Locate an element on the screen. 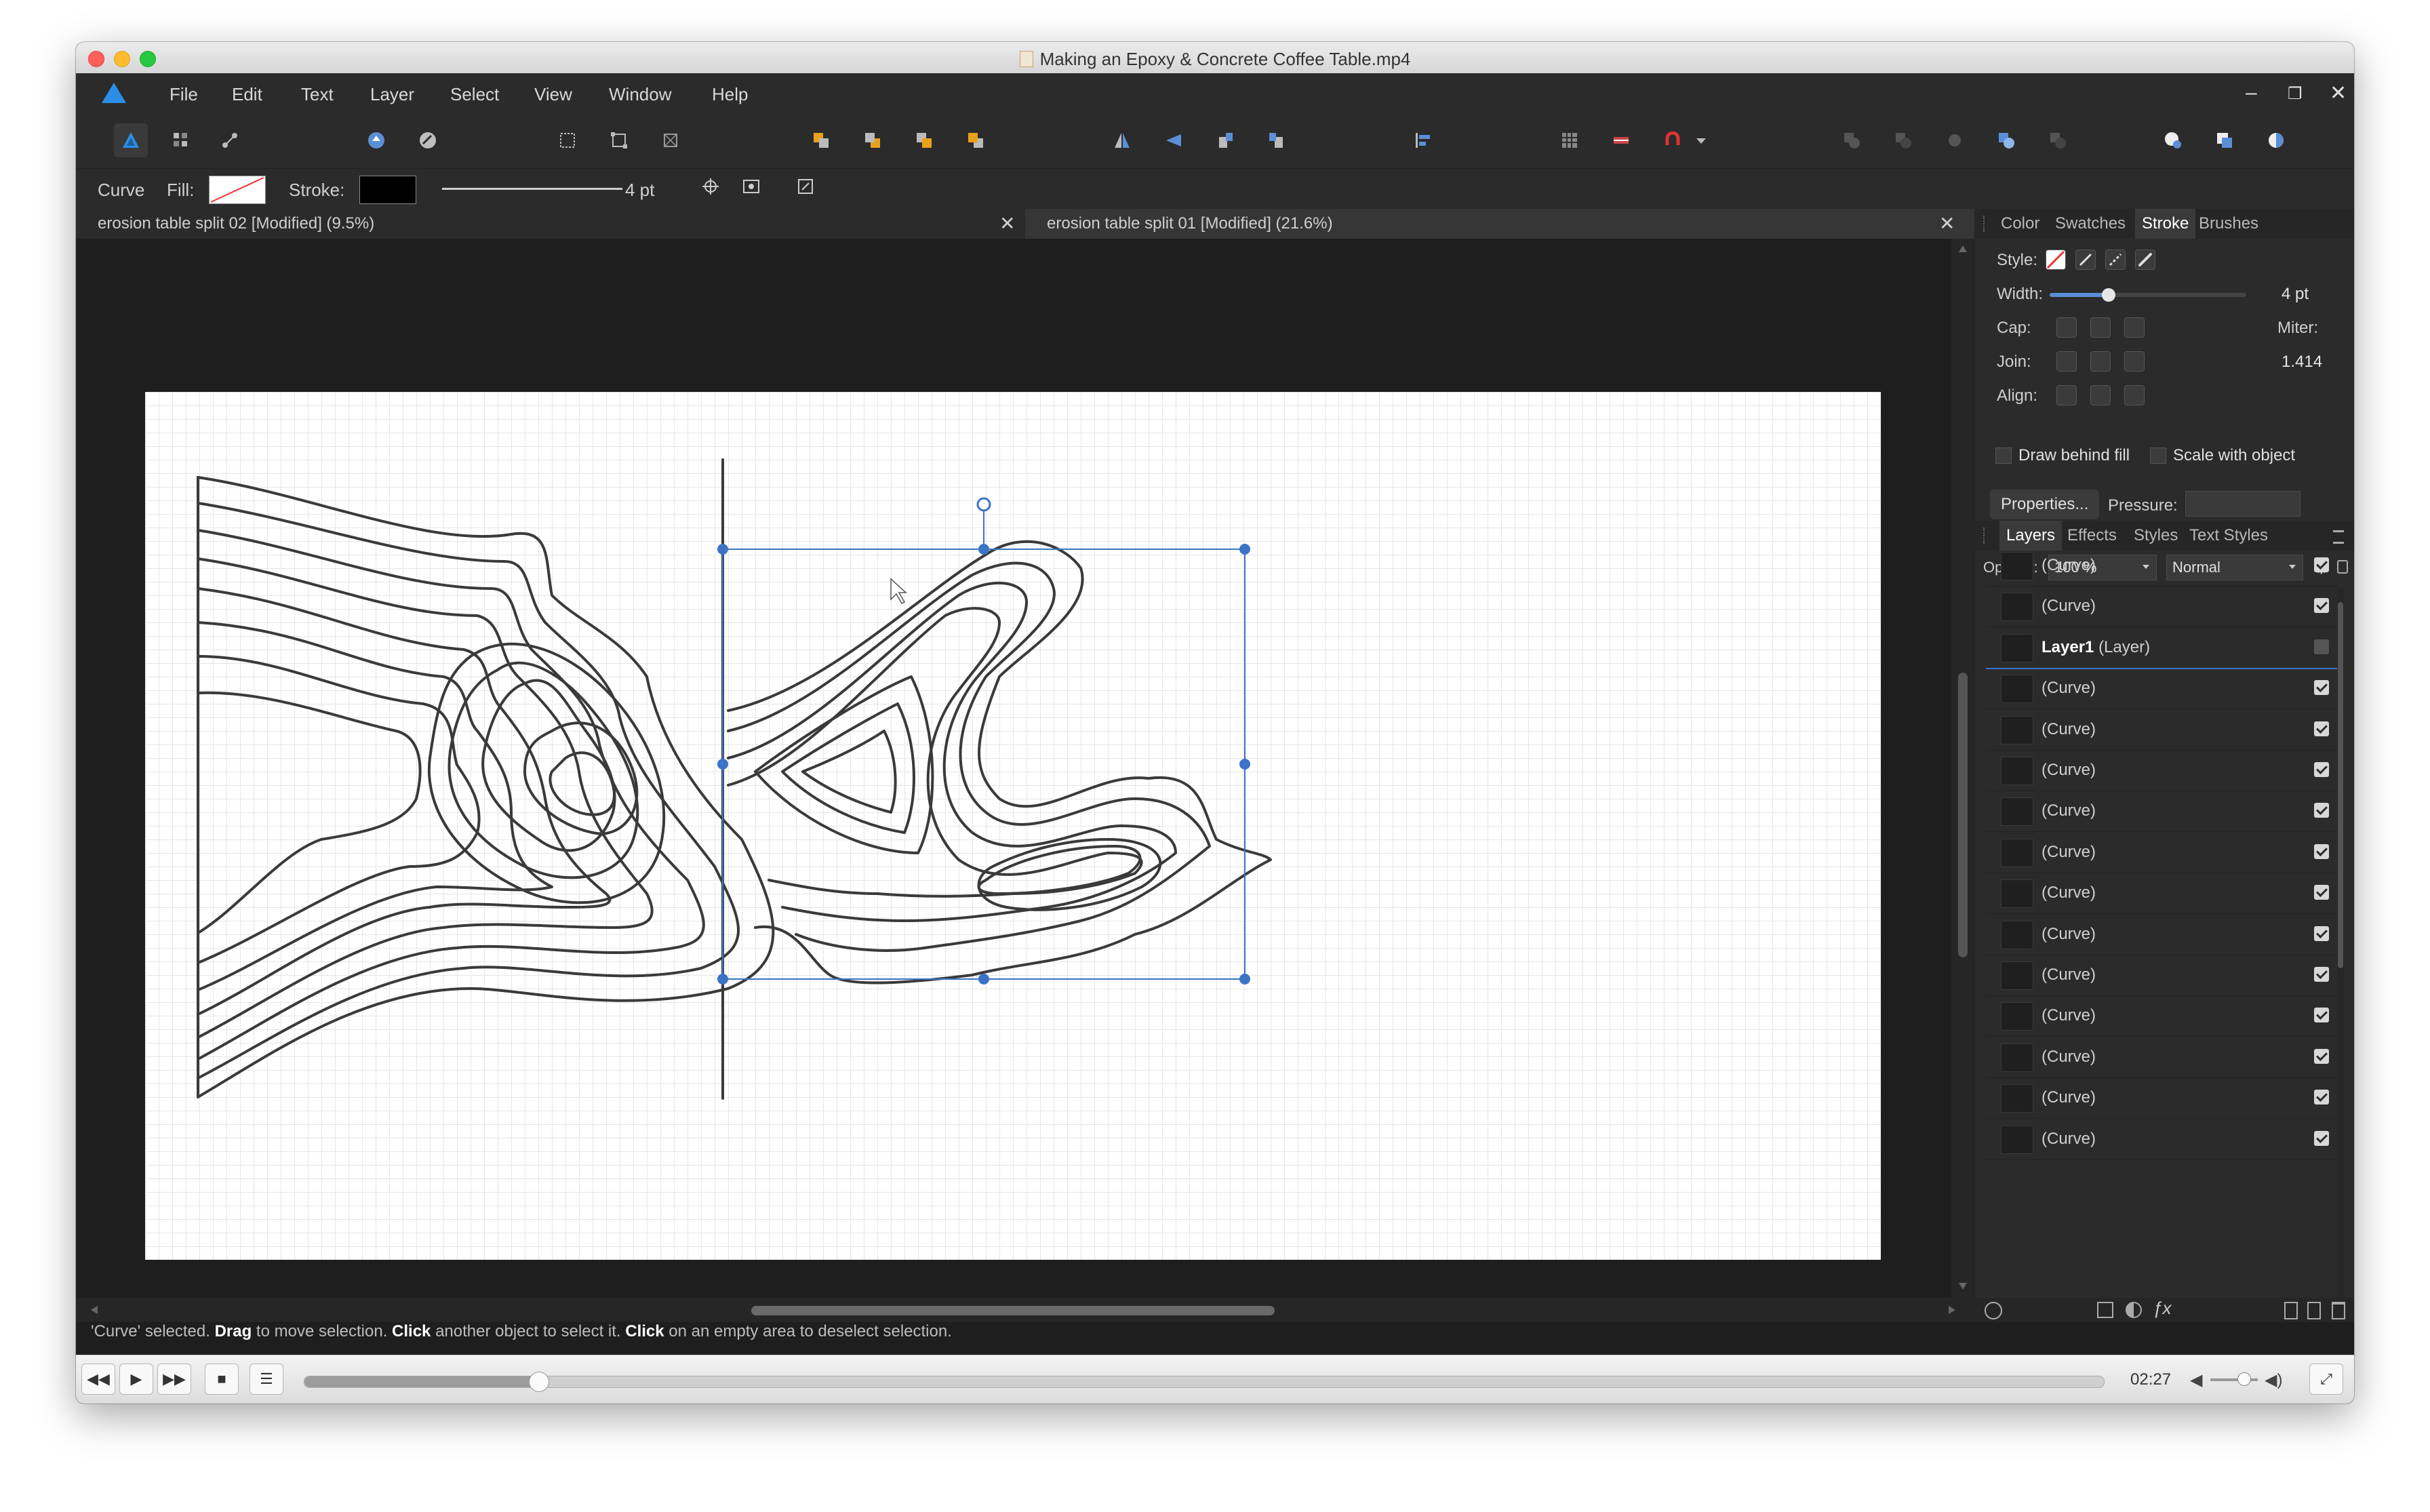  duplicate-layer-icon is located at coordinates (2314, 1310).